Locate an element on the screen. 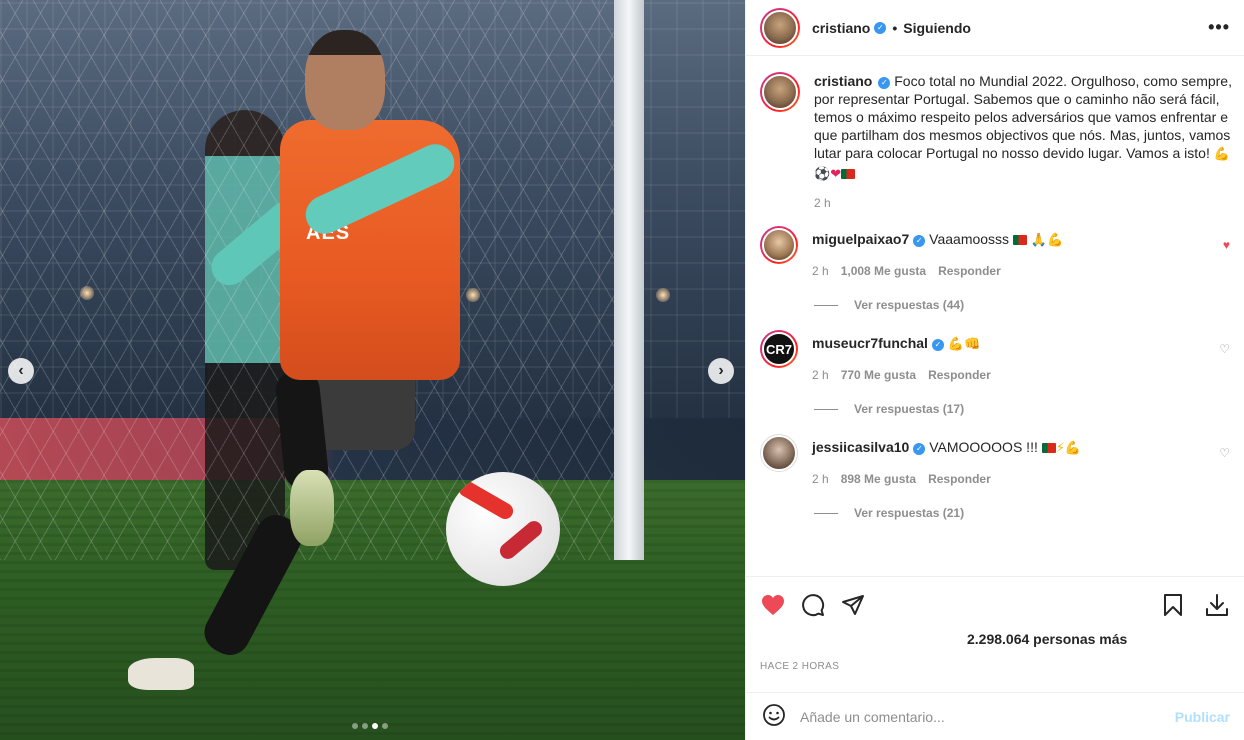 The width and height of the screenshot is (1244, 740). view-replies-label: Ver respuestas (21) is located at coordinates (909, 513).